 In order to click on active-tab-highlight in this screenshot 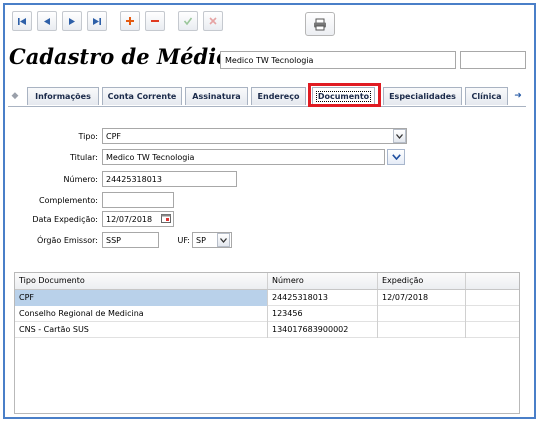, I will do `click(344, 95)`.